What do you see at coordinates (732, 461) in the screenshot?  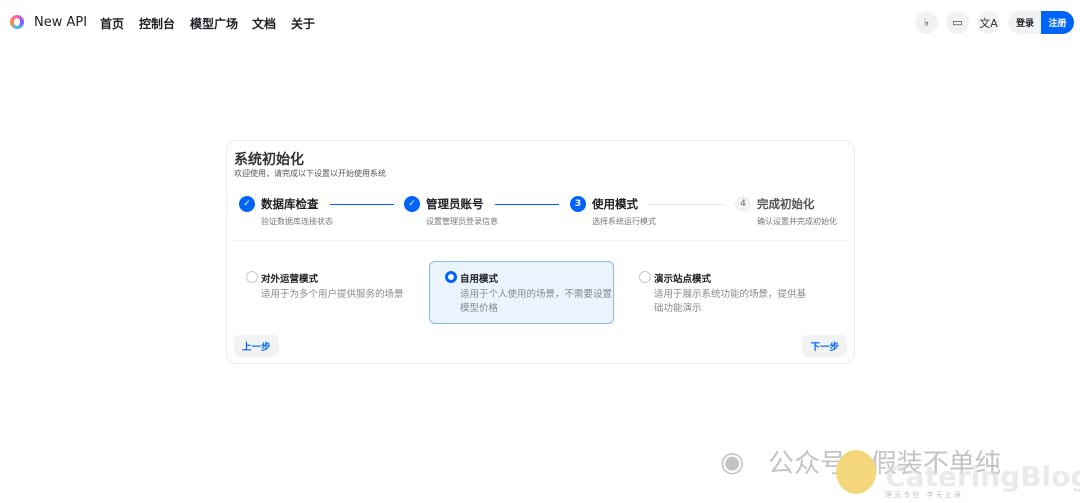 I see `wechat-icon: ◉` at bounding box center [732, 461].